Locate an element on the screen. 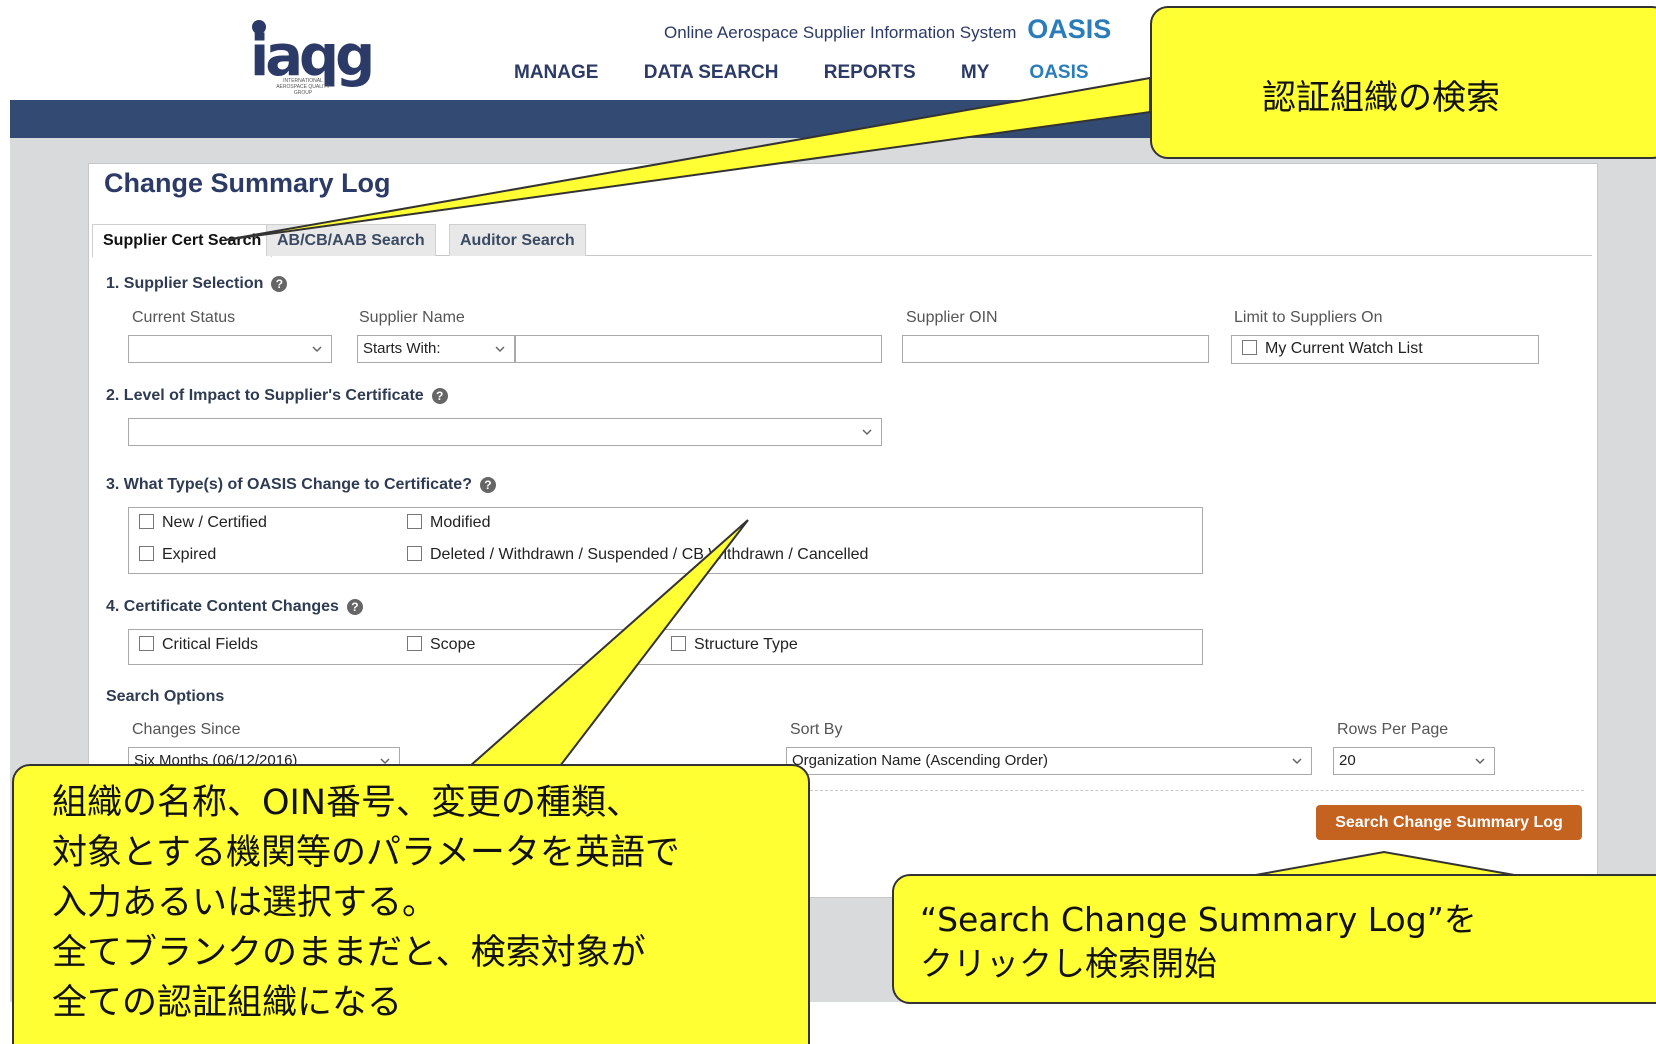  deleted-withdrawn-checkbox is located at coordinates (414, 553).